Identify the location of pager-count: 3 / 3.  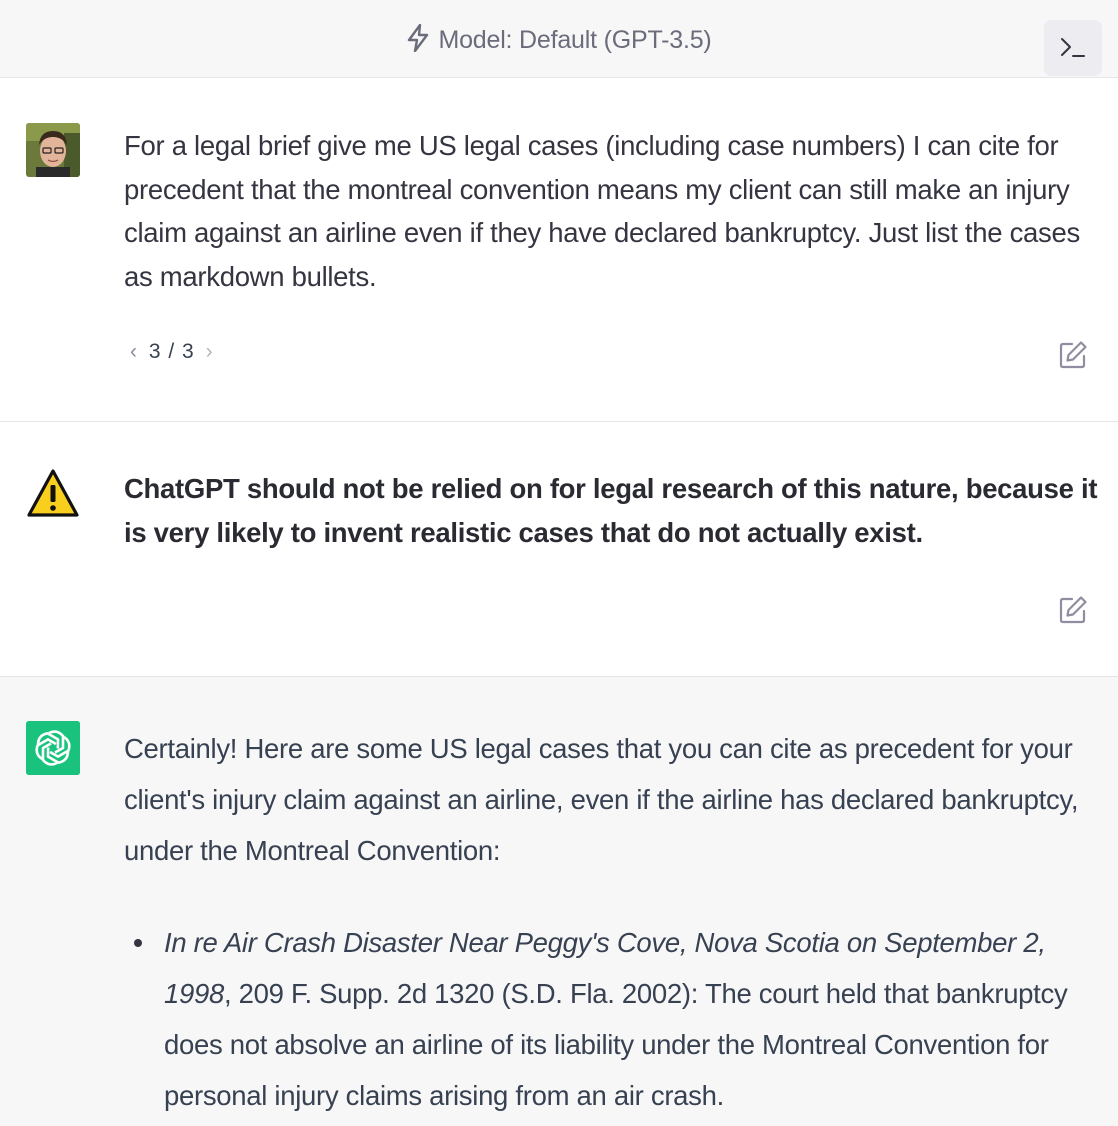
(171, 351).